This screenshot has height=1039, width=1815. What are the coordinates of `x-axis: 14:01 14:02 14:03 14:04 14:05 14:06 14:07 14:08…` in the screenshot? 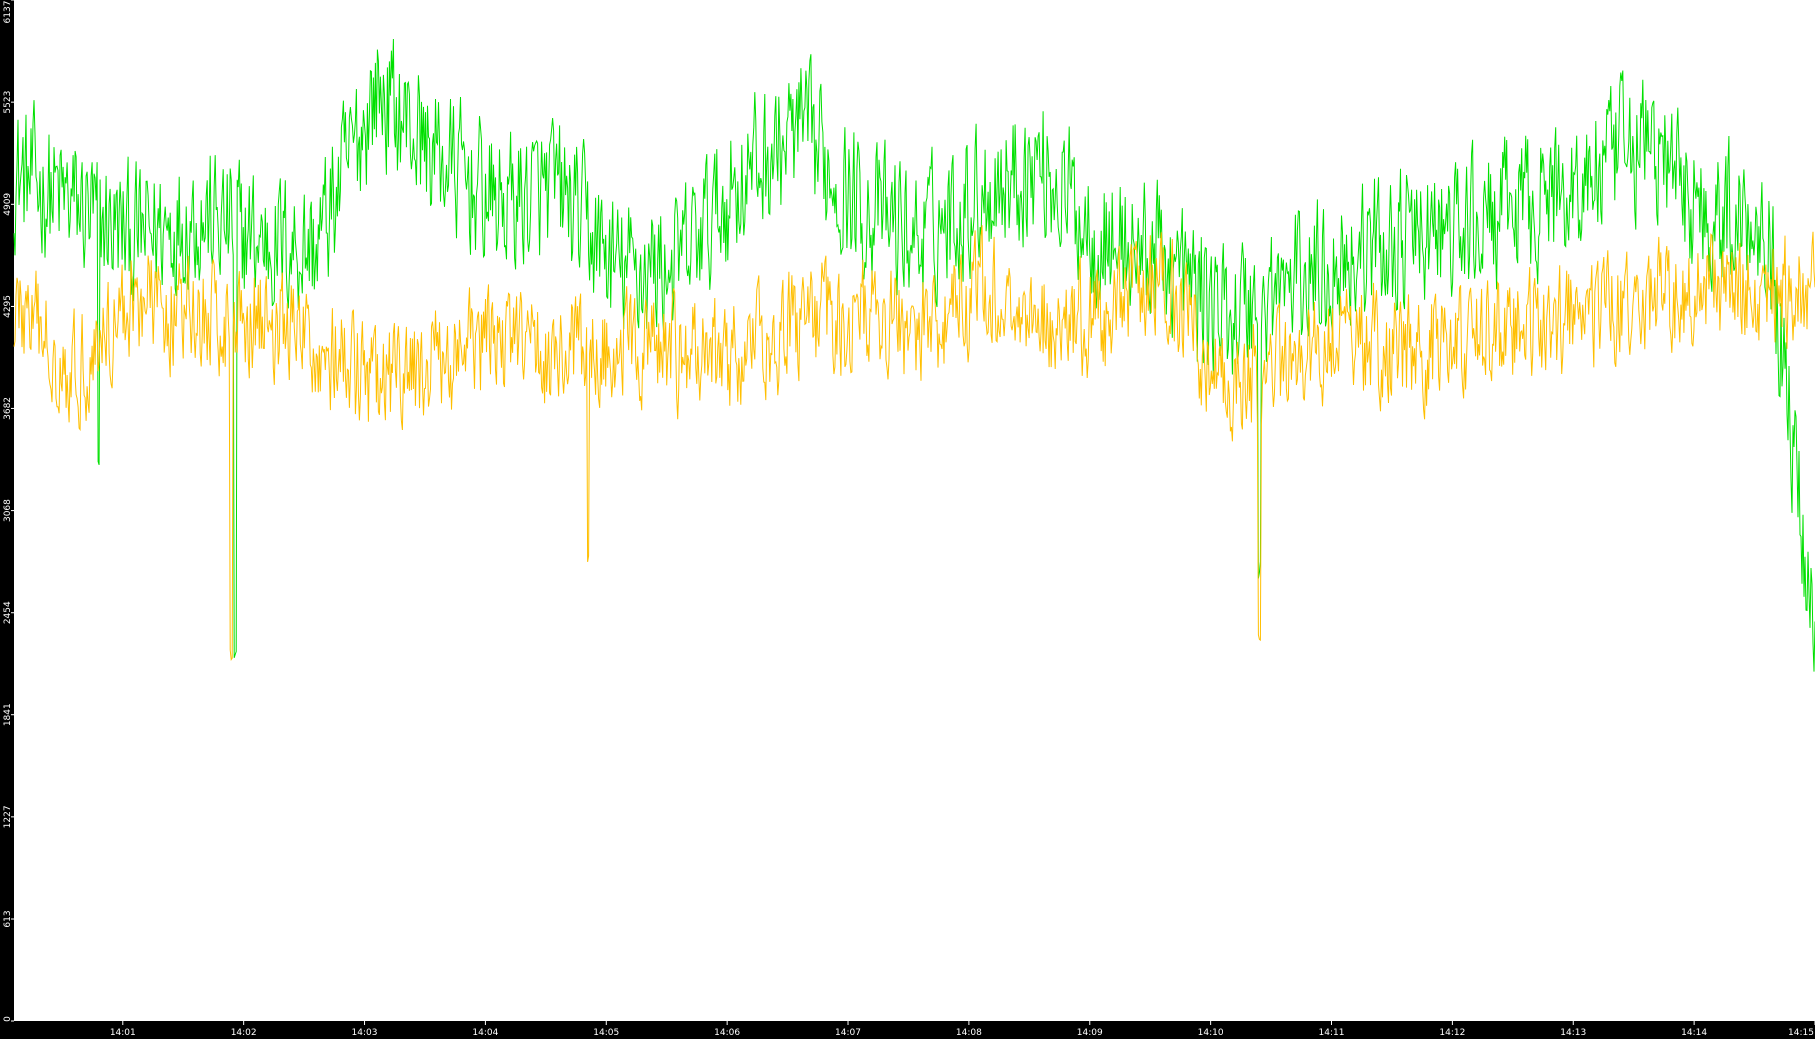 It's located at (962, 1029).